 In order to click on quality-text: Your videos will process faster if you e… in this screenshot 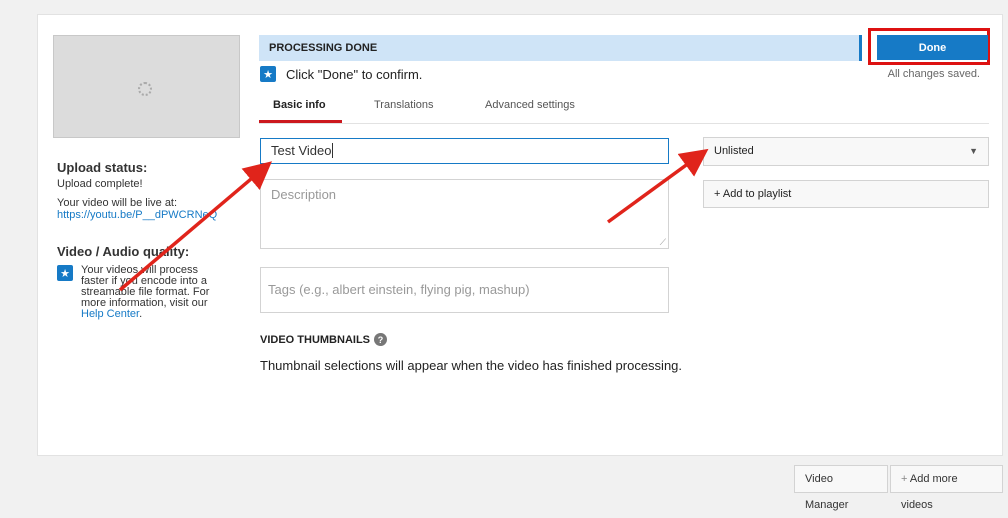, I will do `click(145, 286)`.